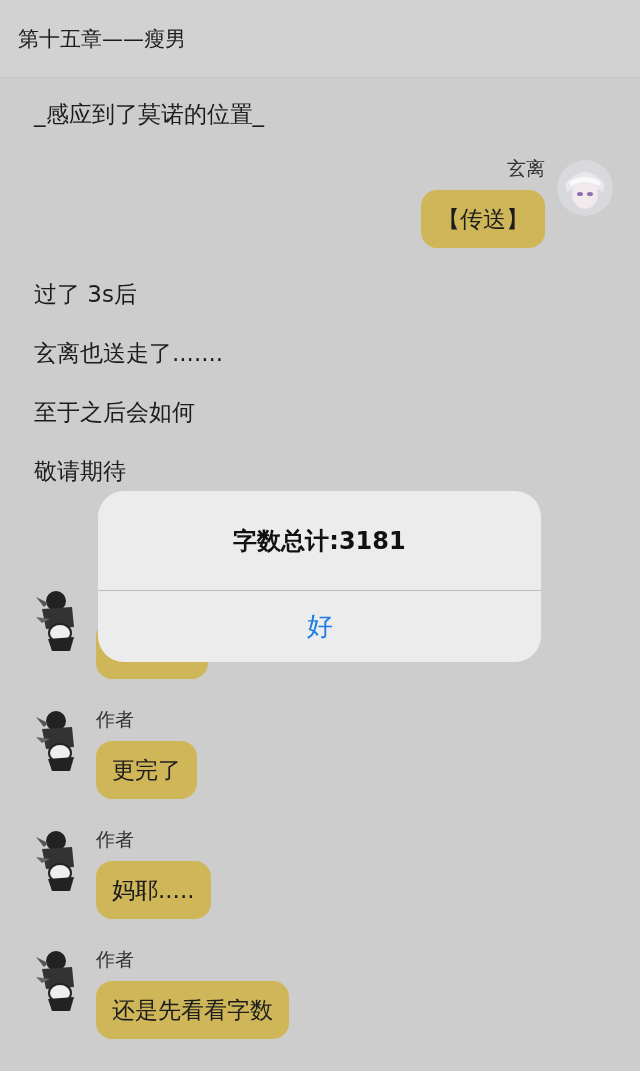 This screenshot has width=640, height=1071. What do you see at coordinates (102, 39) in the screenshot?
I see `chapter-title: 第十五章——瘦男` at bounding box center [102, 39].